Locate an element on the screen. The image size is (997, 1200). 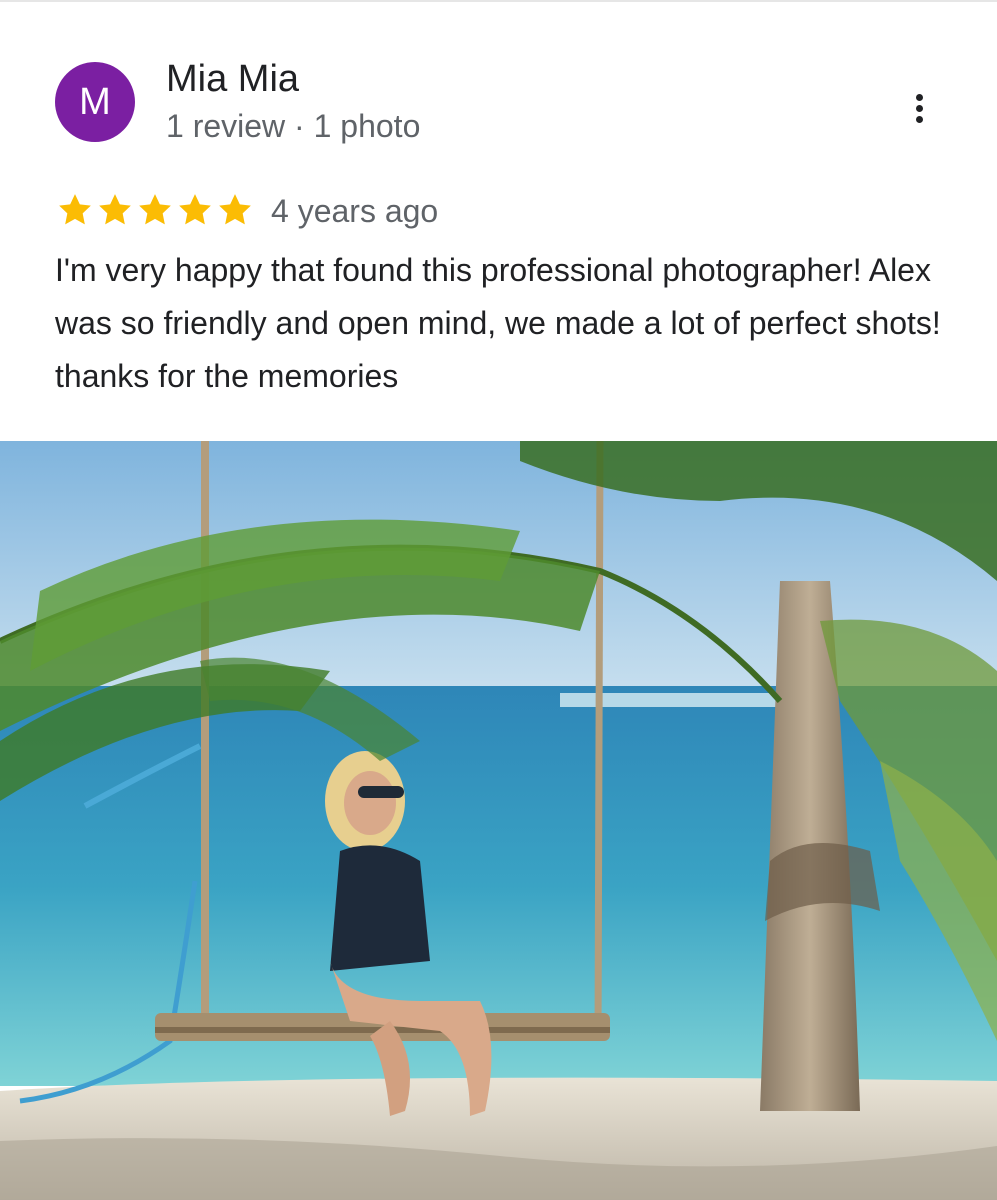
more-options-button is located at coordinates (920, 108).